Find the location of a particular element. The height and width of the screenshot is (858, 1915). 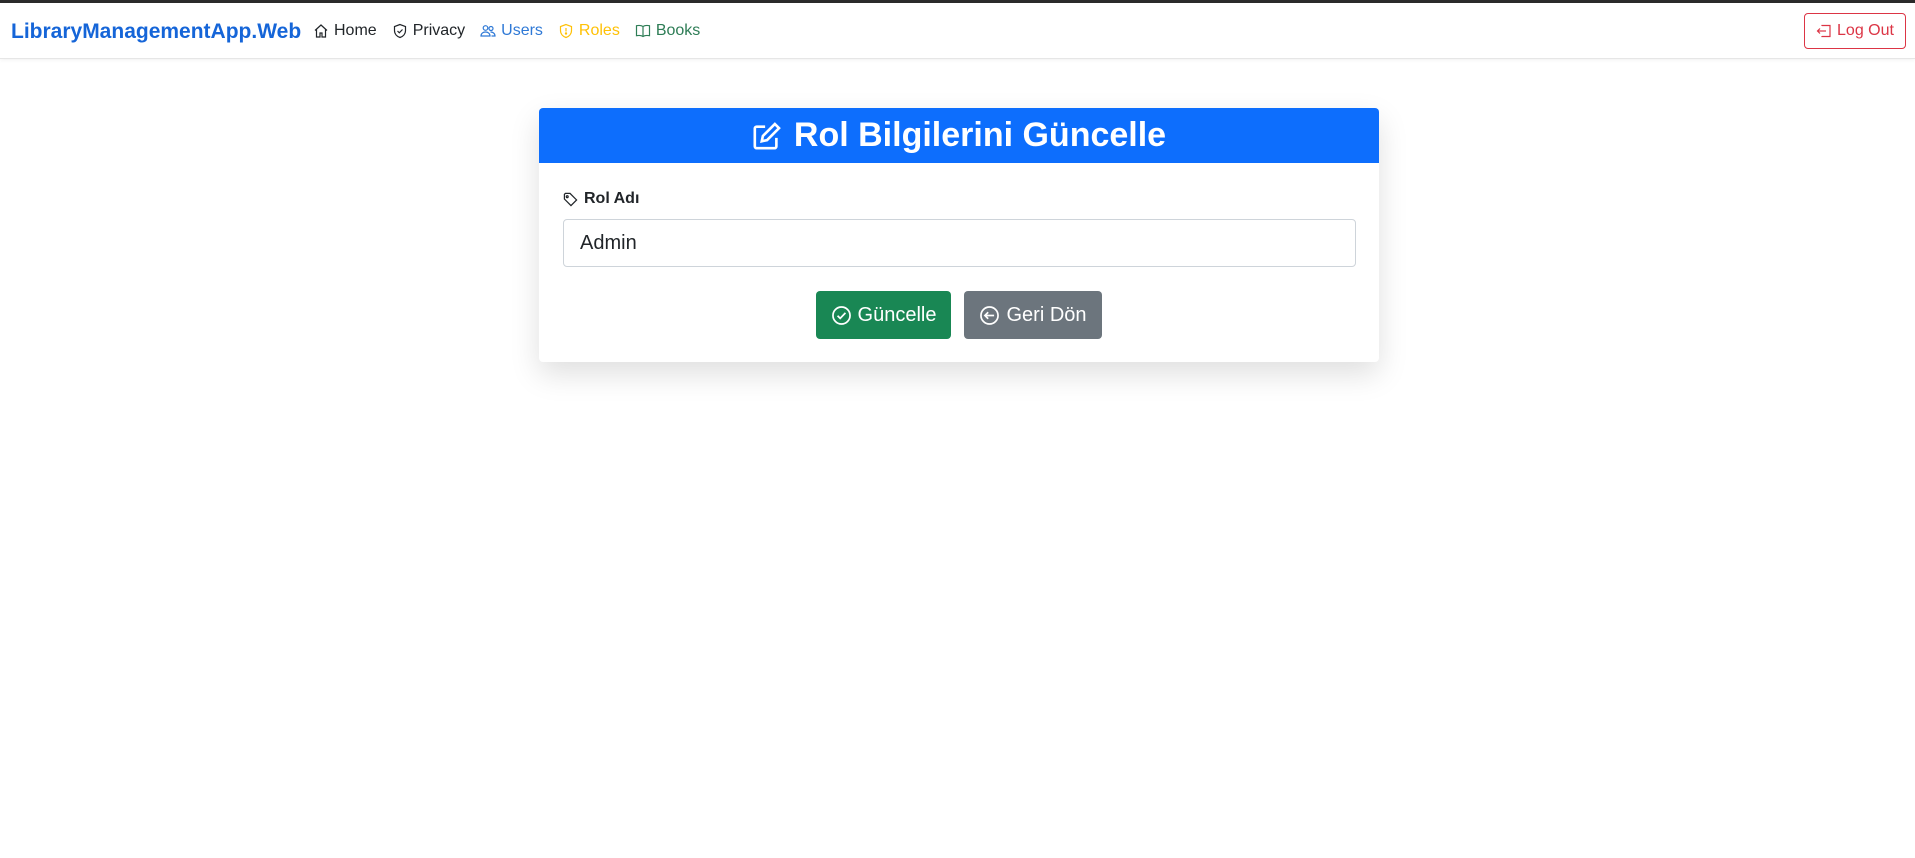

role-name-label: Rol Adı is located at coordinates (601, 199).